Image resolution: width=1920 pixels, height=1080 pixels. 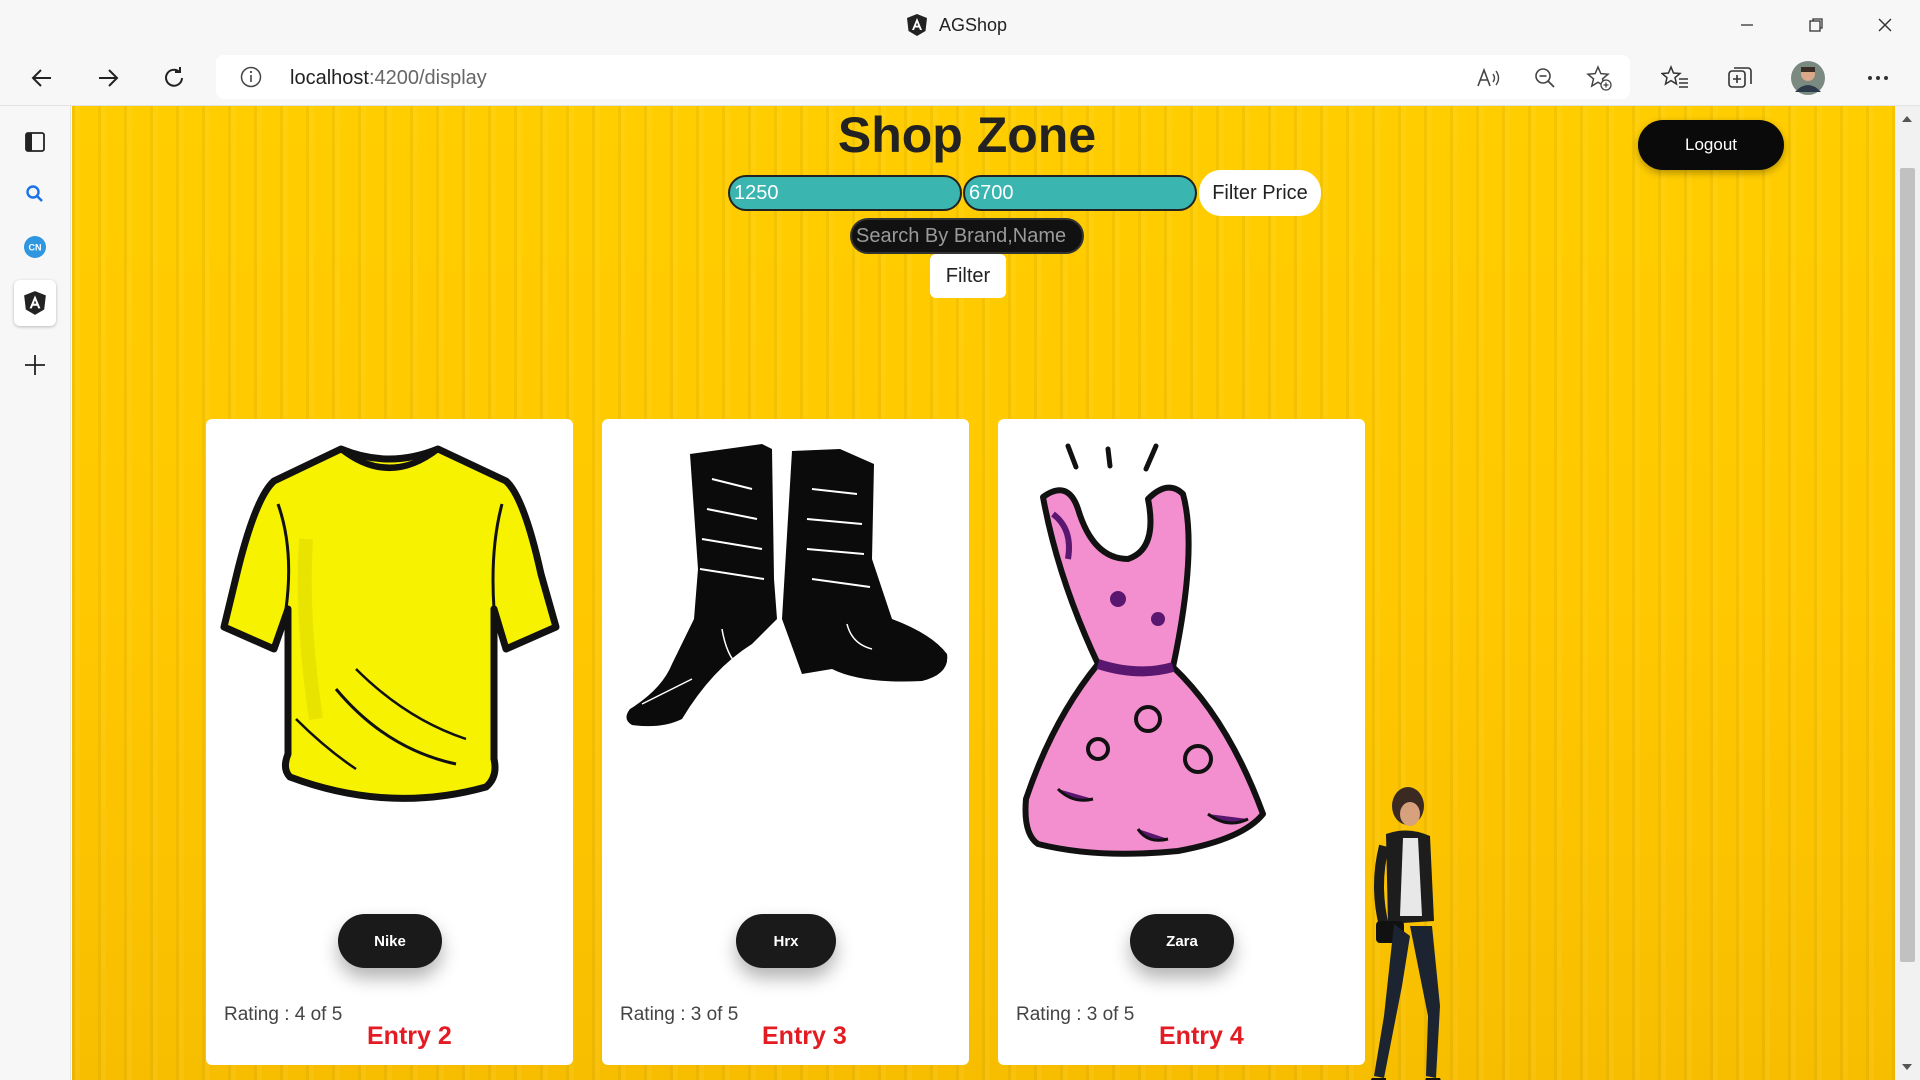 I want to click on svg-text: CN, so click(x=35, y=248).